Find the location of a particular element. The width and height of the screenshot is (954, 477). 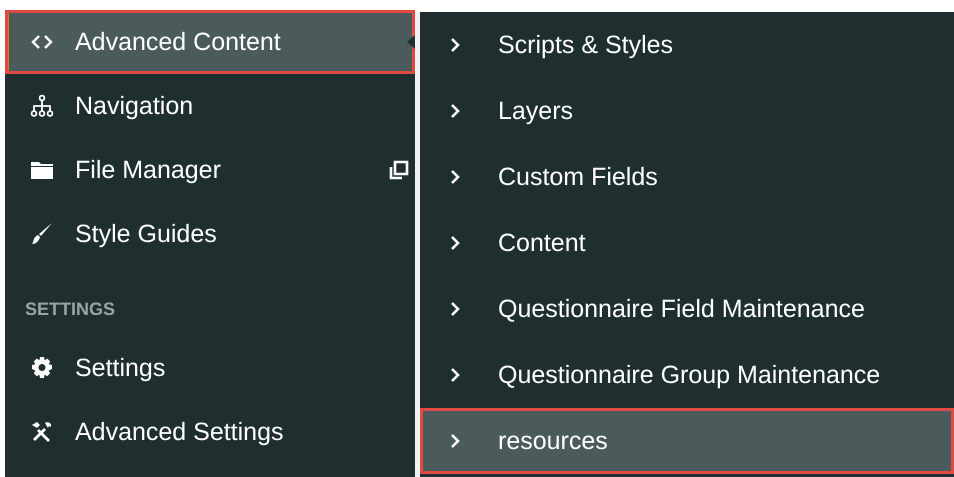

item-label: Questionnaire Group Maintenance is located at coordinates (689, 375).